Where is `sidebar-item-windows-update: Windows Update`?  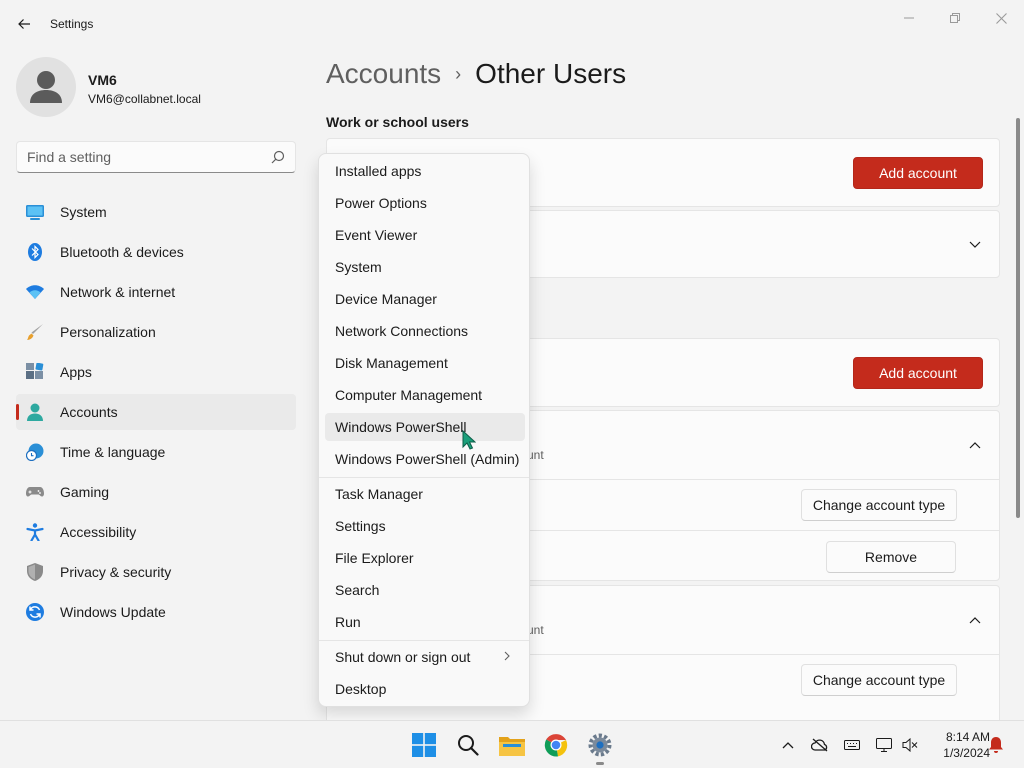
sidebar-item-windows-update: Windows Update is located at coordinates (156, 612).